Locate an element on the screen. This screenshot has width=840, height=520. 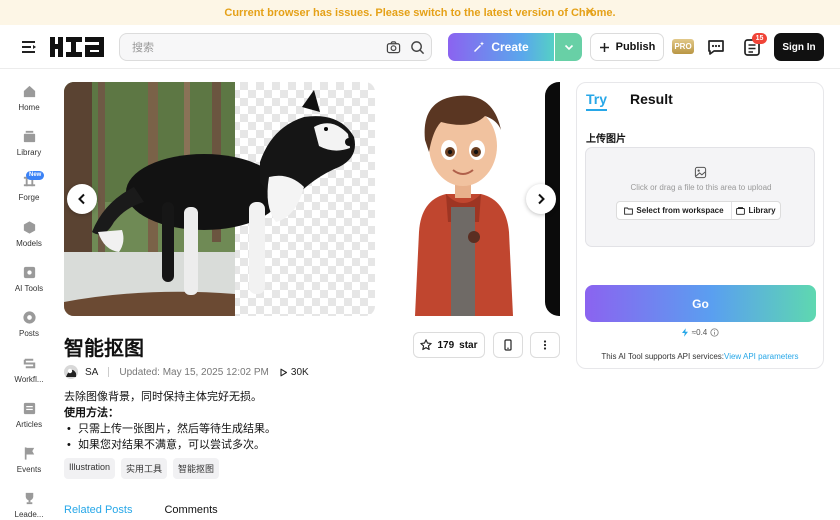
author-name: SA is located at coordinates (91, 372).